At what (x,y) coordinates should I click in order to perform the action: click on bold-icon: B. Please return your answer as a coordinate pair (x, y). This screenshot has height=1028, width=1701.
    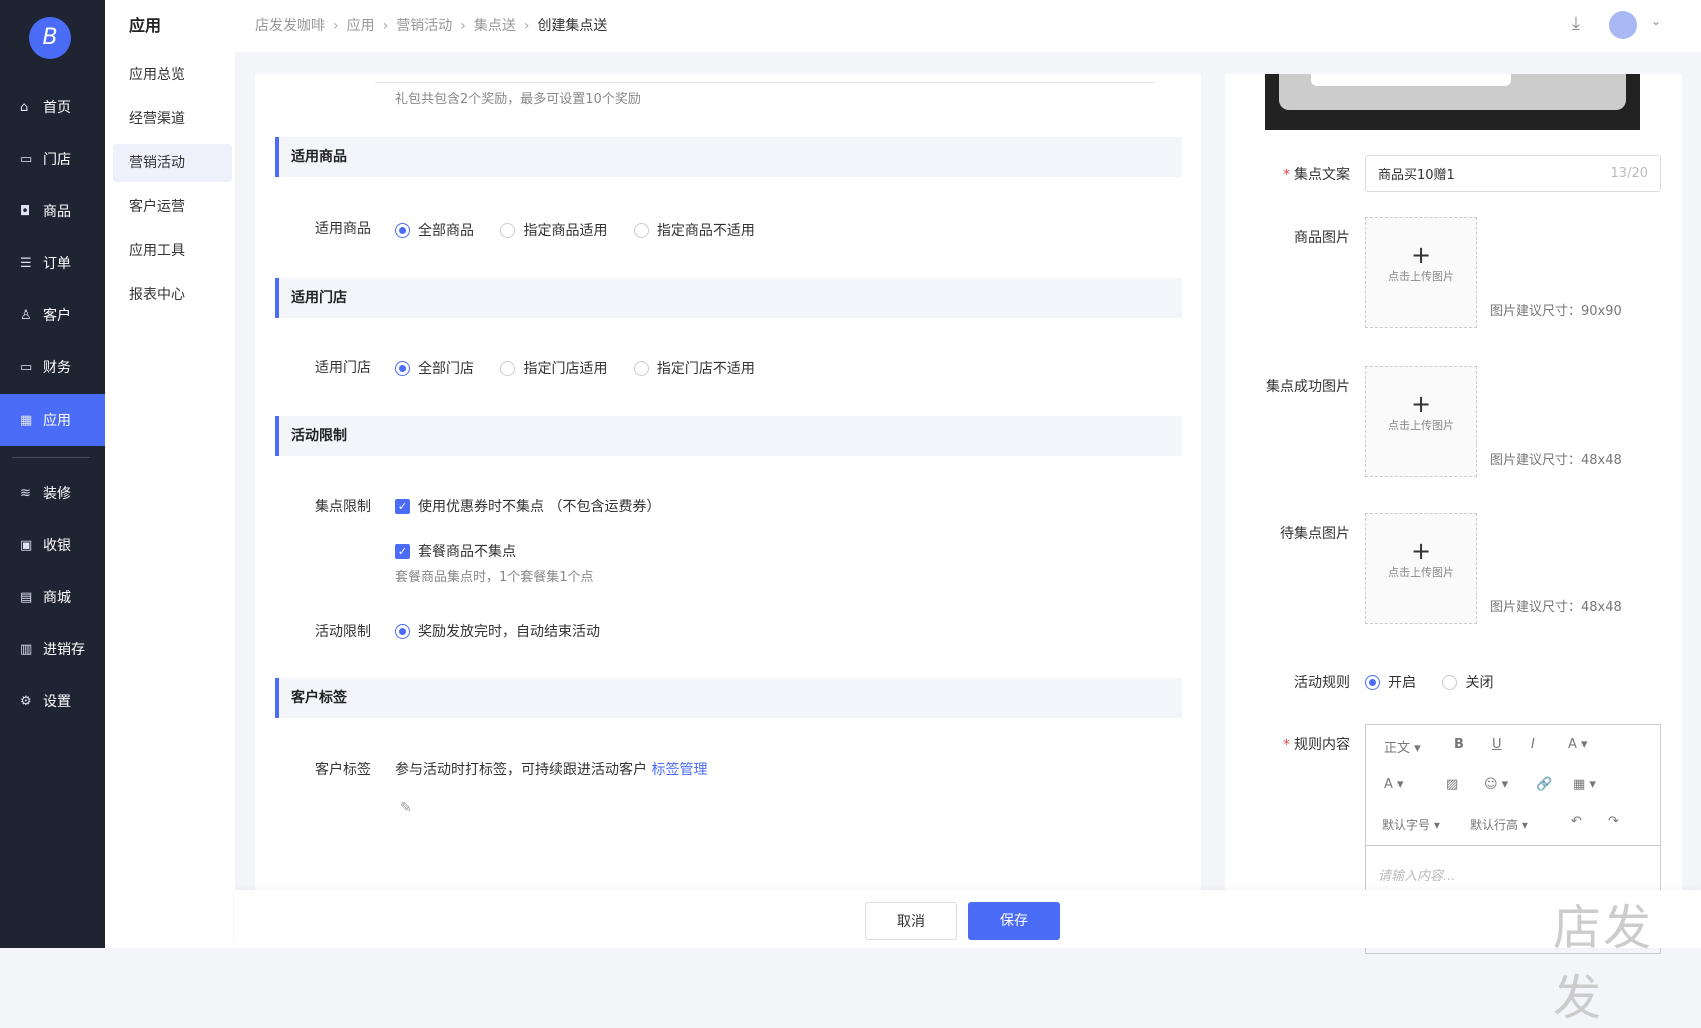
    Looking at the image, I should click on (1459, 744).